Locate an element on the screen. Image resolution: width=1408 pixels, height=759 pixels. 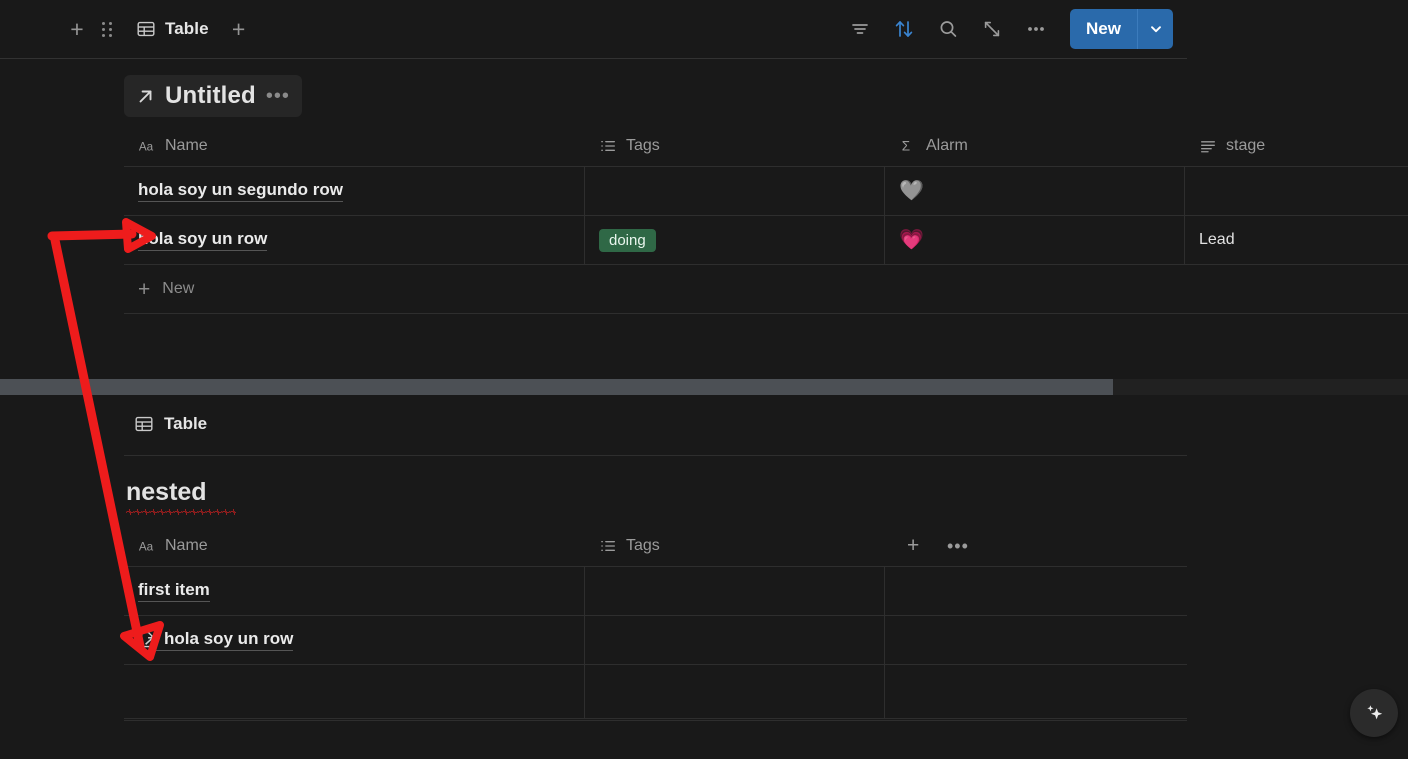
cell-name is located at coordinates (354, 691).